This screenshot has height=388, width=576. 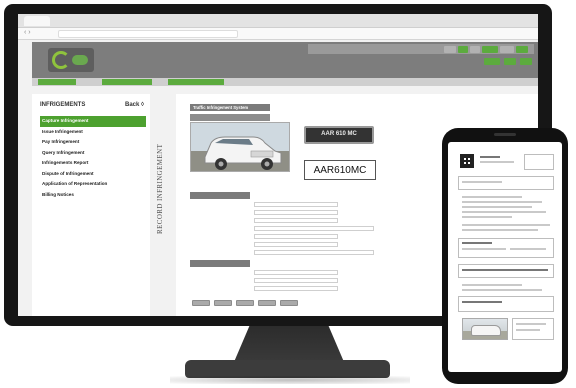 What do you see at coordinates (93, 121) in the screenshot?
I see `sidebar-item-capture-infringement: Capture Infringement` at bounding box center [93, 121].